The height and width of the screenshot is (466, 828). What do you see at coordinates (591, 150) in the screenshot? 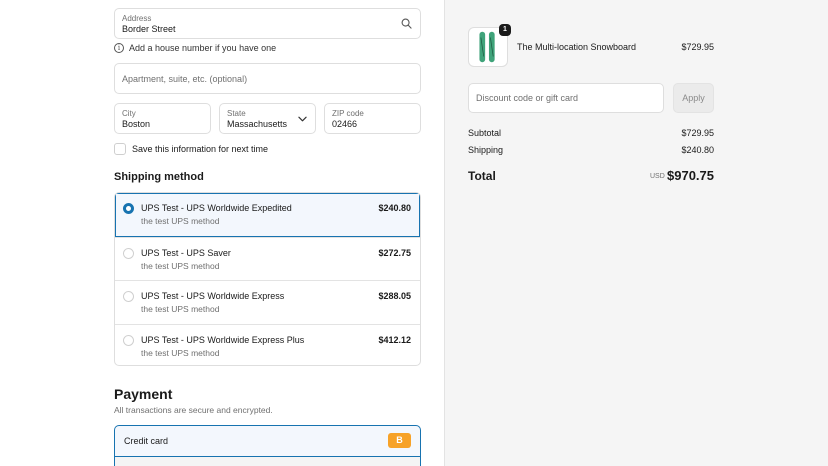
I see `shipping-row: Shipping $240.80` at bounding box center [591, 150].